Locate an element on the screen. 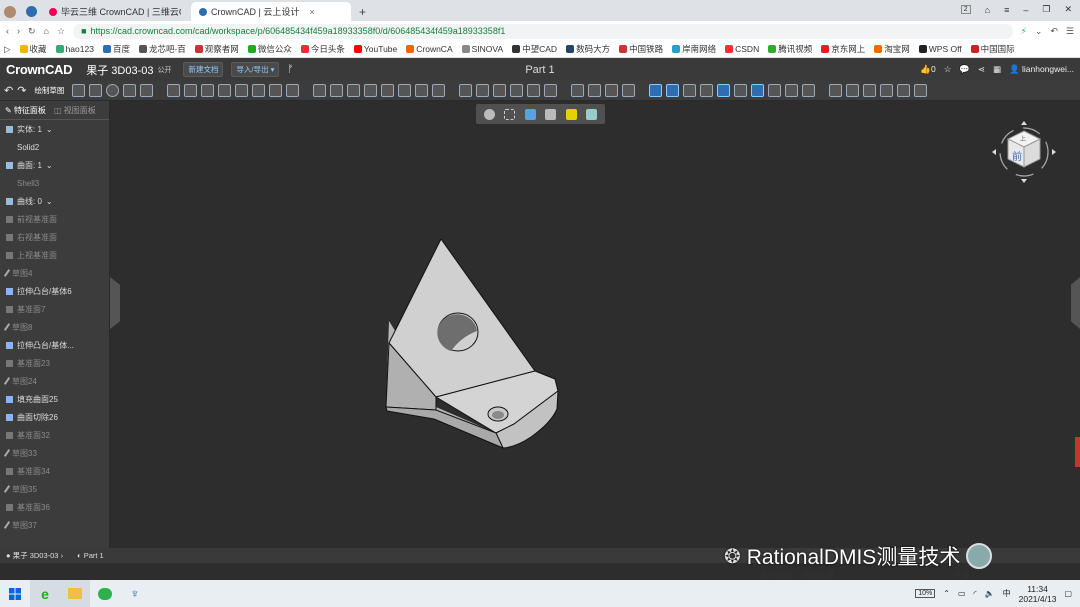 This screenshot has width=1080, height=607. surface-sweep-icon is located at coordinates (500, 90).